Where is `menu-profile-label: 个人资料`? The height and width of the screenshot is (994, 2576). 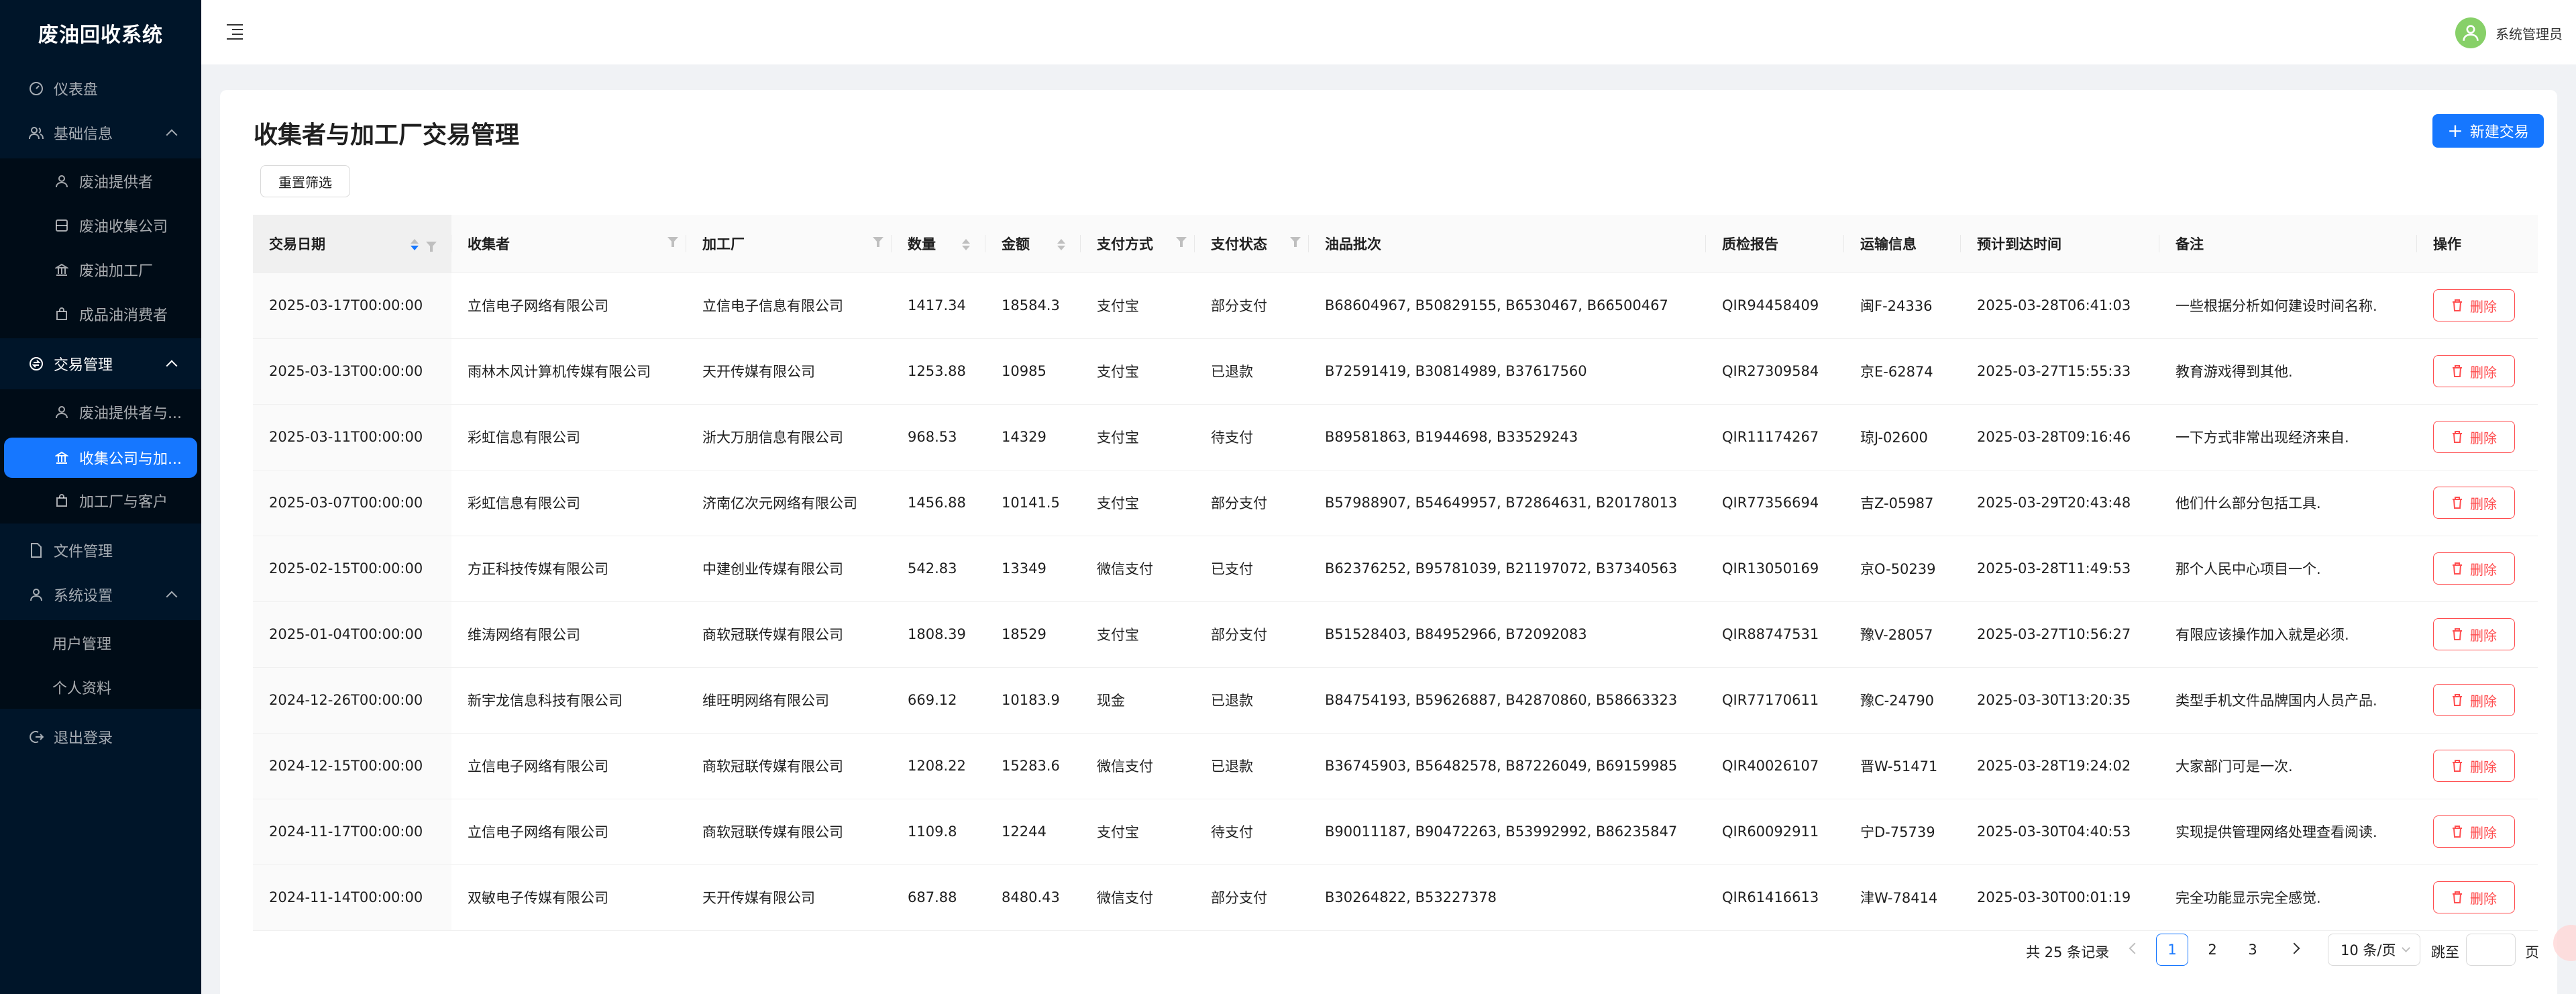
menu-profile-label: 个人资料 is located at coordinates (82, 689).